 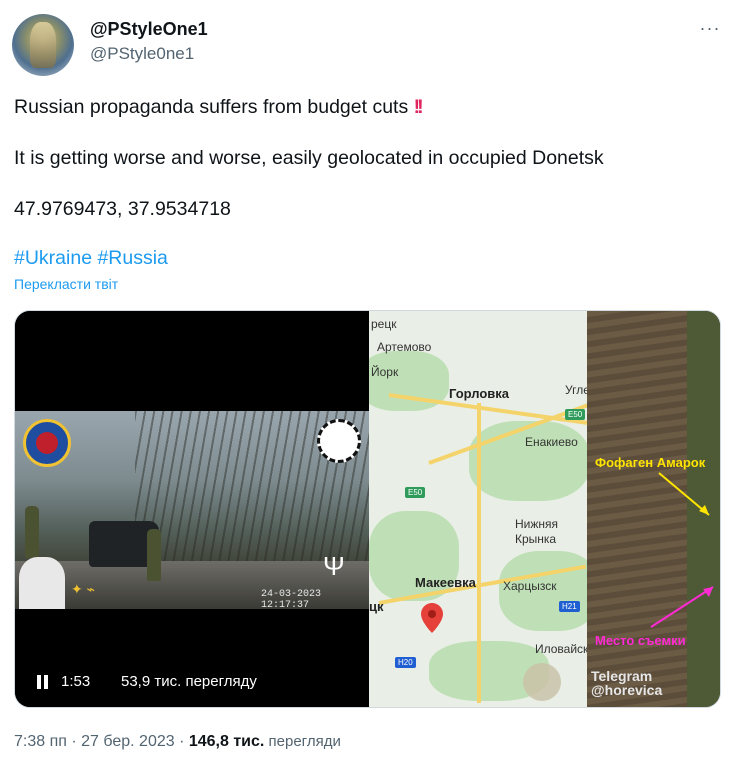 I want to click on tweet-timestamp: 7:38 пп · 27 бер. 2023 ·, so click(x=101, y=741).